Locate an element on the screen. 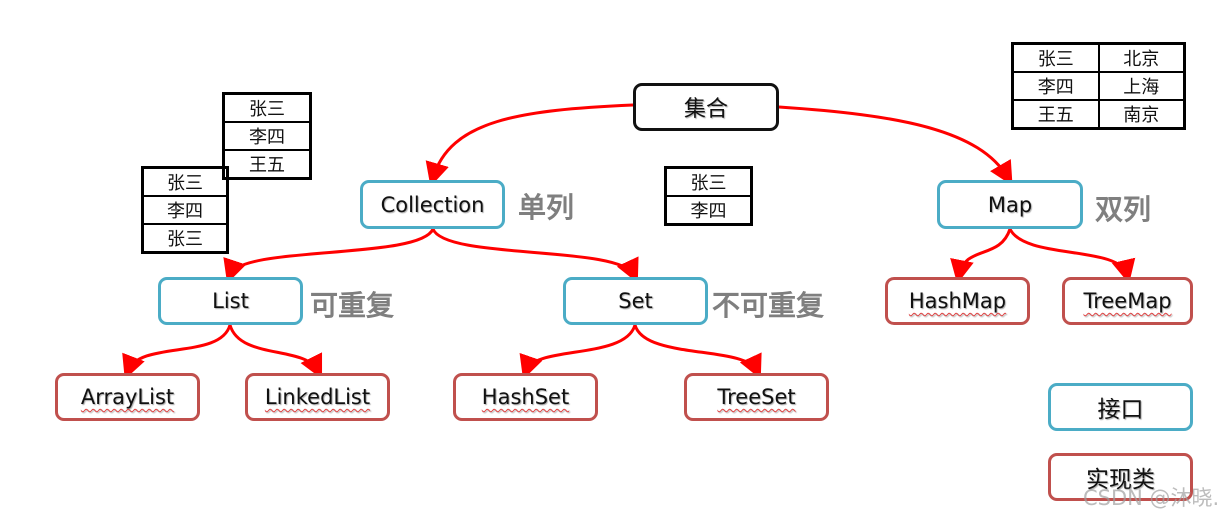 The image size is (1229, 518). arrow-list-arraylist is located at coordinates (177, 352).